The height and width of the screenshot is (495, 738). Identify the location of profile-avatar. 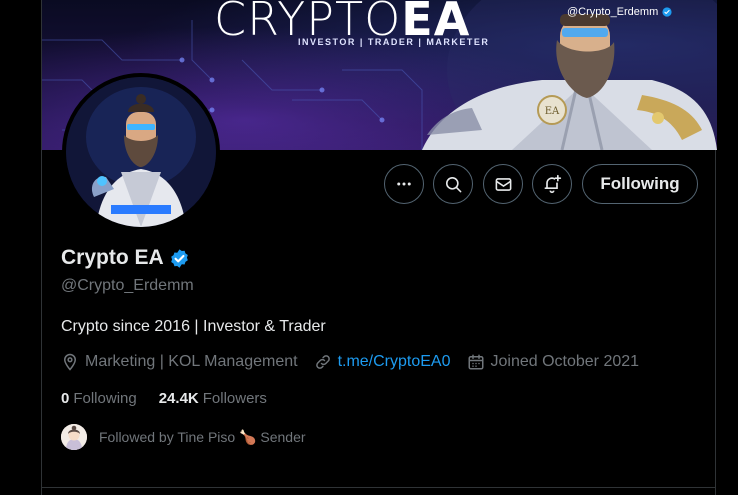
(141, 152).